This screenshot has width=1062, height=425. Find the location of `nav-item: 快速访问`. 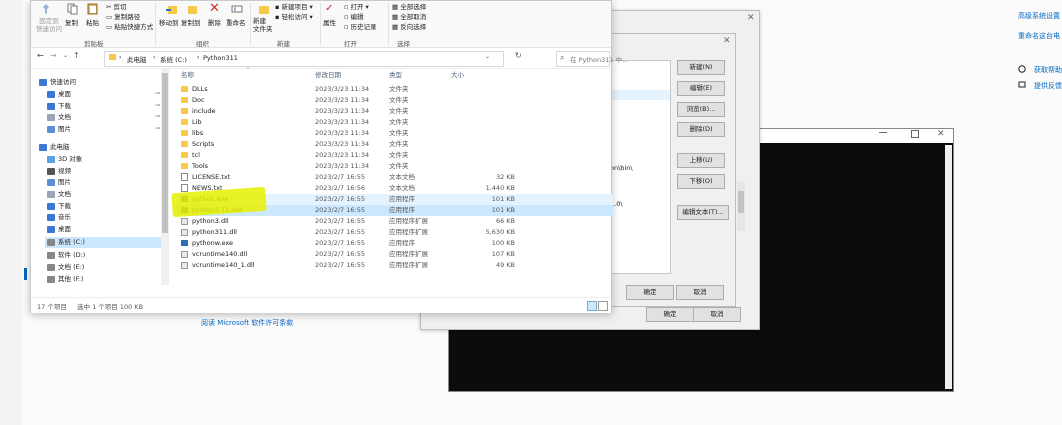

nav-item: 快速访问 is located at coordinates (57, 82).